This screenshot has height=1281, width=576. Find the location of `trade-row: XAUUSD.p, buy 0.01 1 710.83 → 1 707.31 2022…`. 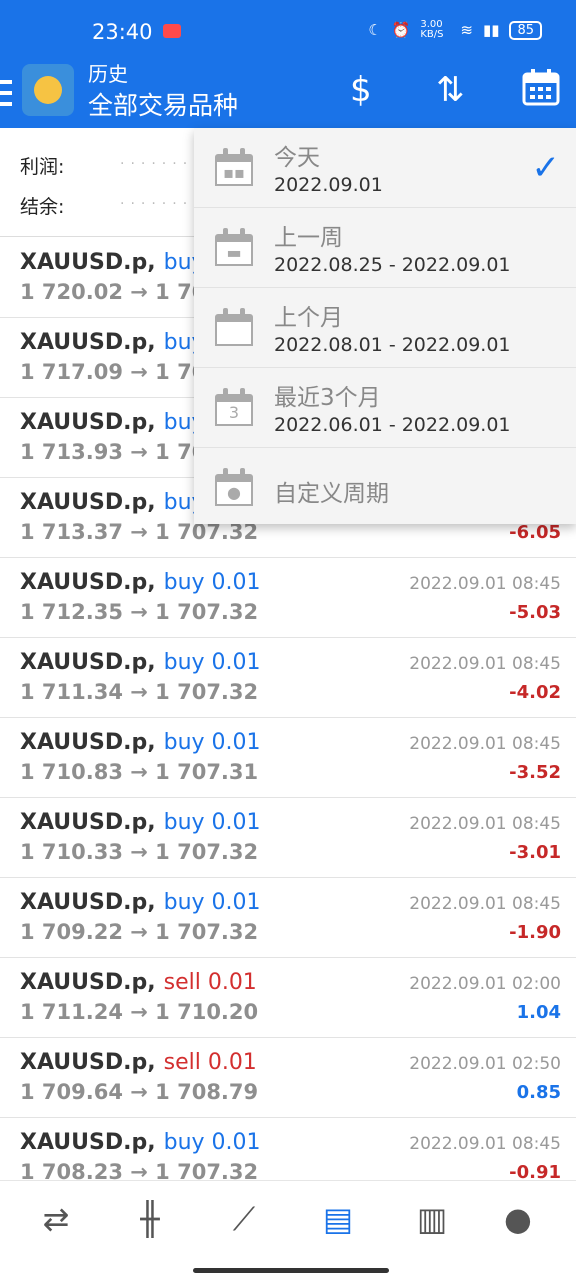

trade-row: XAUUSD.p, buy 0.01 1 710.83 → 1 707.31 2022… is located at coordinates (288, 758).